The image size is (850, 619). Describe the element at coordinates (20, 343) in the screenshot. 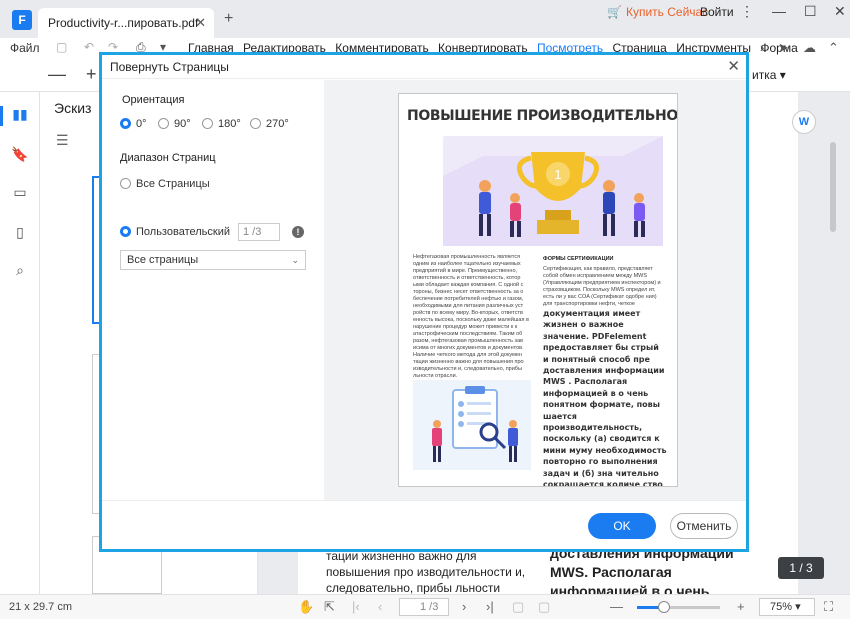

I see `left-sidebar: ▮▮ 🔖 ▭ ▯ ⌕` at that location.